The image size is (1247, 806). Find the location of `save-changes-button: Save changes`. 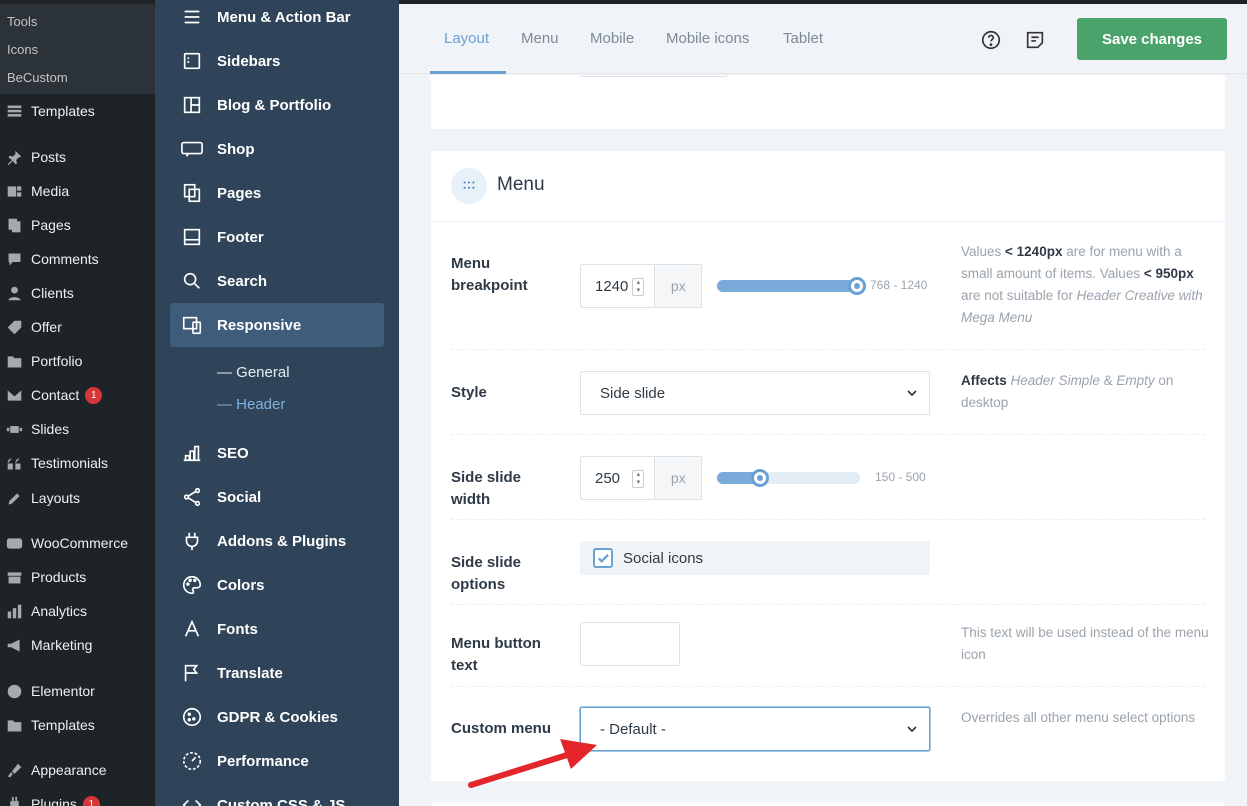

save-changes-button: Save changes is located at coordinates (1152, 39).